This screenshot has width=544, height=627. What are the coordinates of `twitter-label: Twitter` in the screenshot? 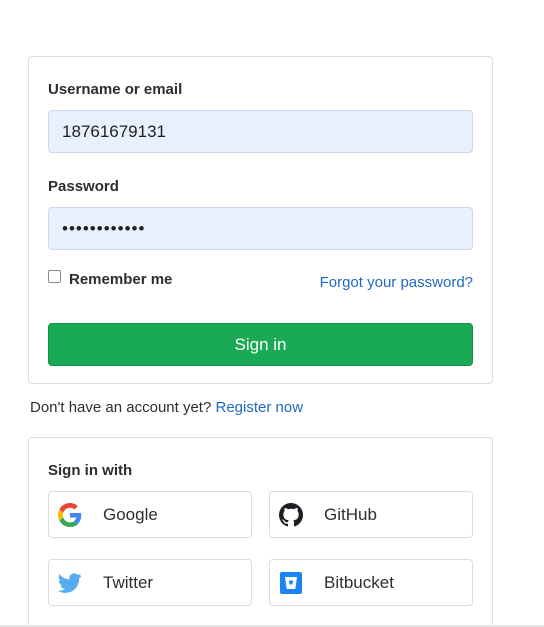 It's located at (128, 582).